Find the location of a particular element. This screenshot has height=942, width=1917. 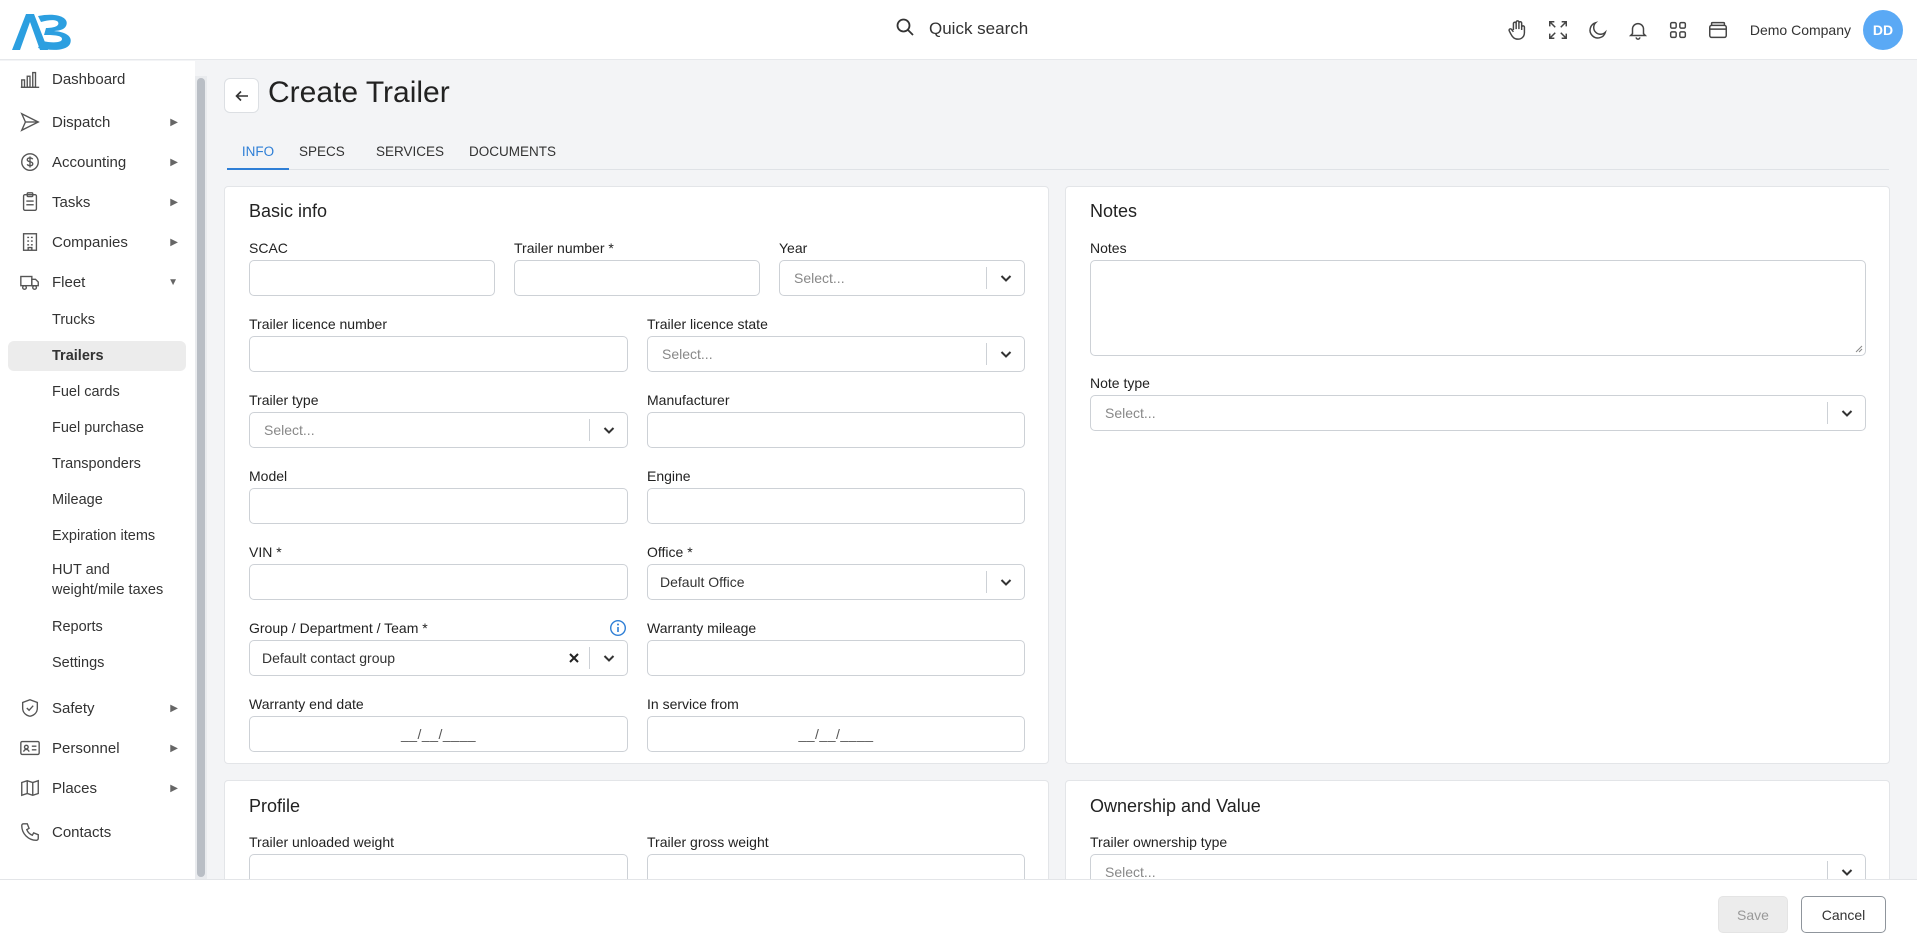

sidebar-scrollbar is located at coordinates (201, 477).